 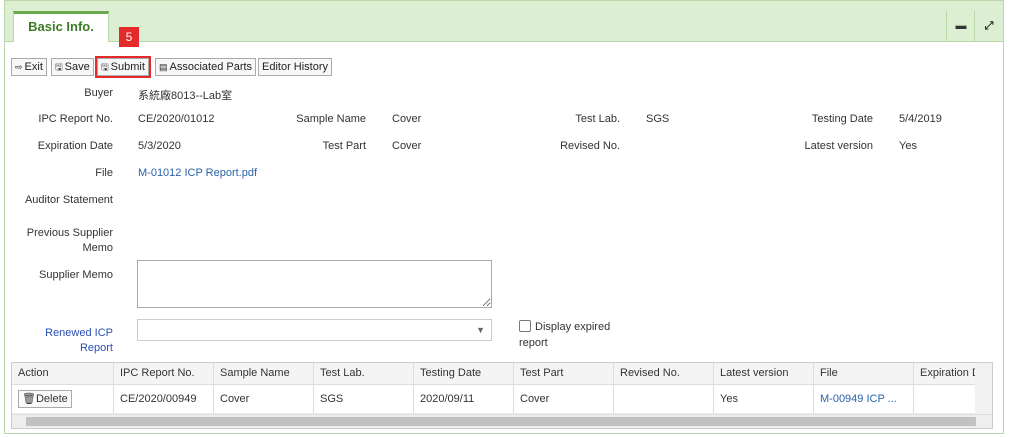 I want to click on buyer-value: 系統廠8013--Lab室, so click(x=185, y=96).